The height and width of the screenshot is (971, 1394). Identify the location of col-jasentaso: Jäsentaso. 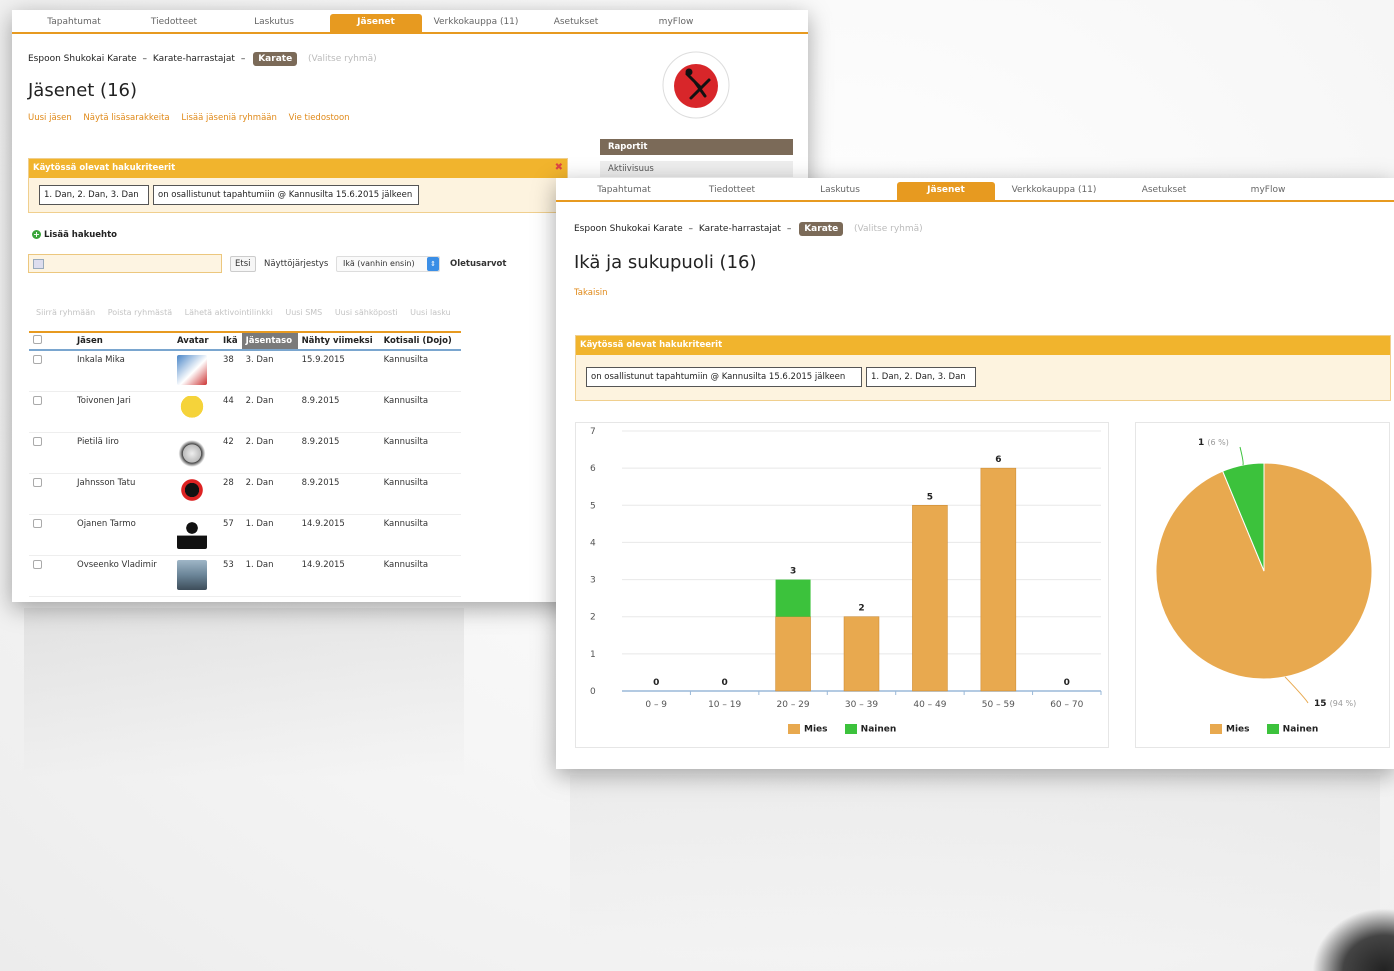
(269, 341).